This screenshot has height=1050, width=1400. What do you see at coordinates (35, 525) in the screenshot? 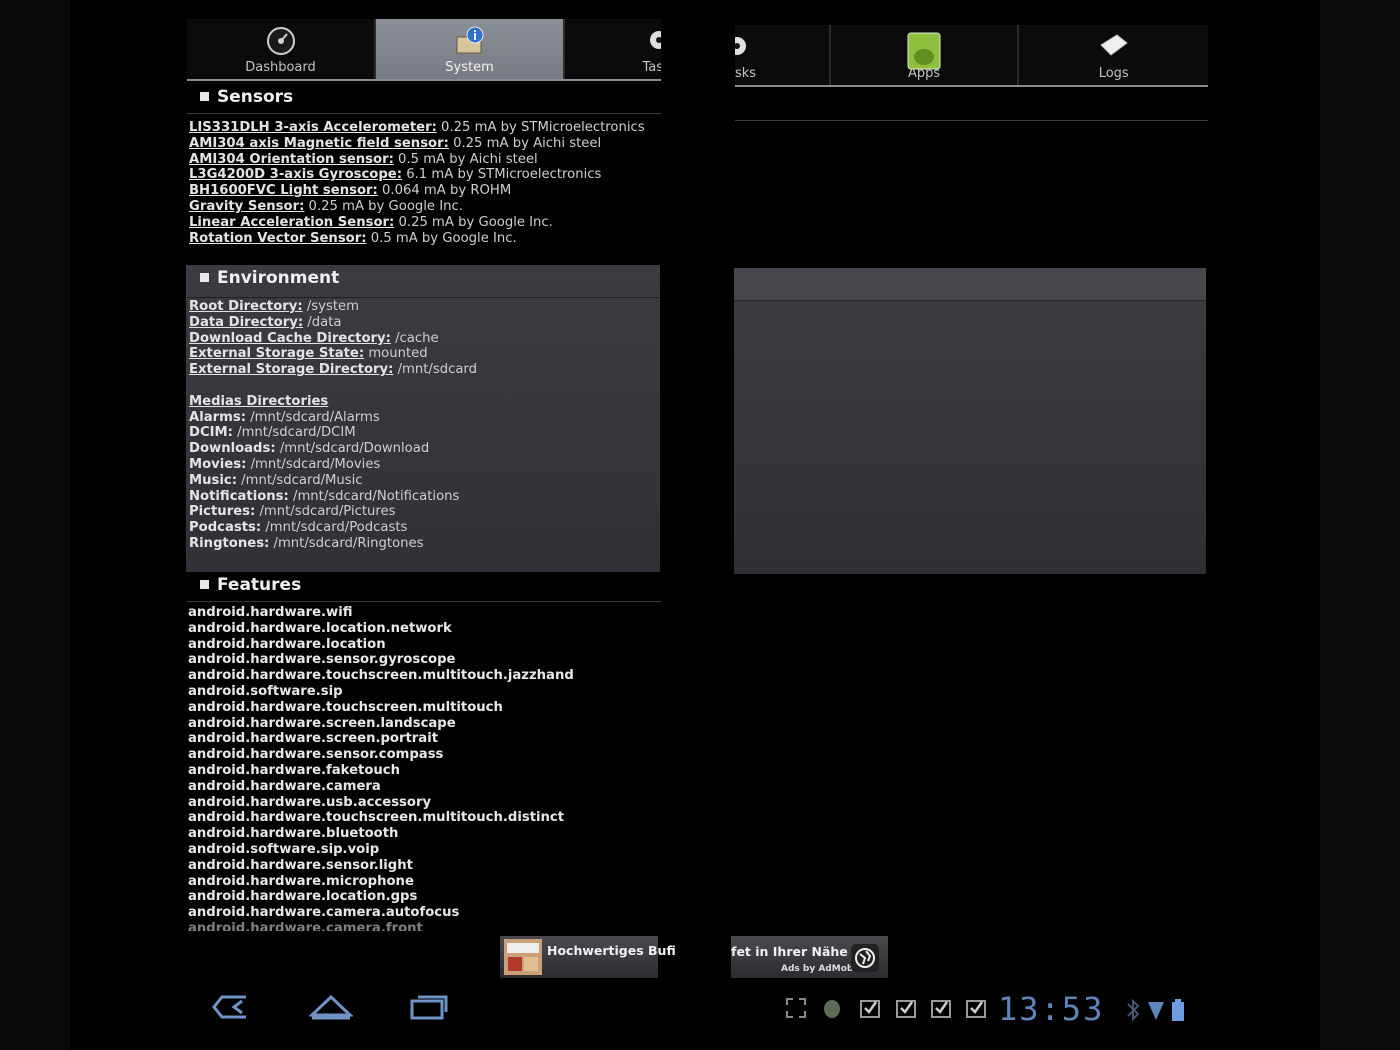
I see `device-bezel-left` at bounding box center [35, 525].